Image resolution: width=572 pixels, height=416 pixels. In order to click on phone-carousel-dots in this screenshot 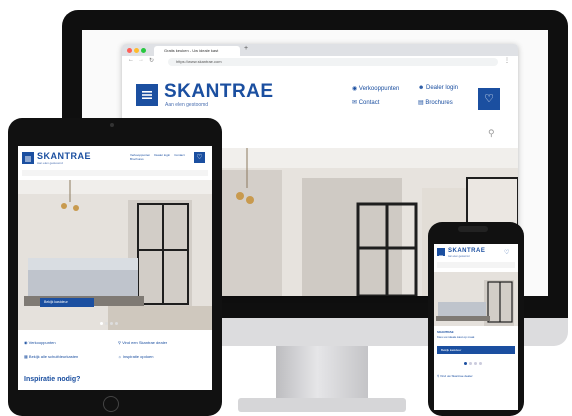, I will do `click(473, 363)`.